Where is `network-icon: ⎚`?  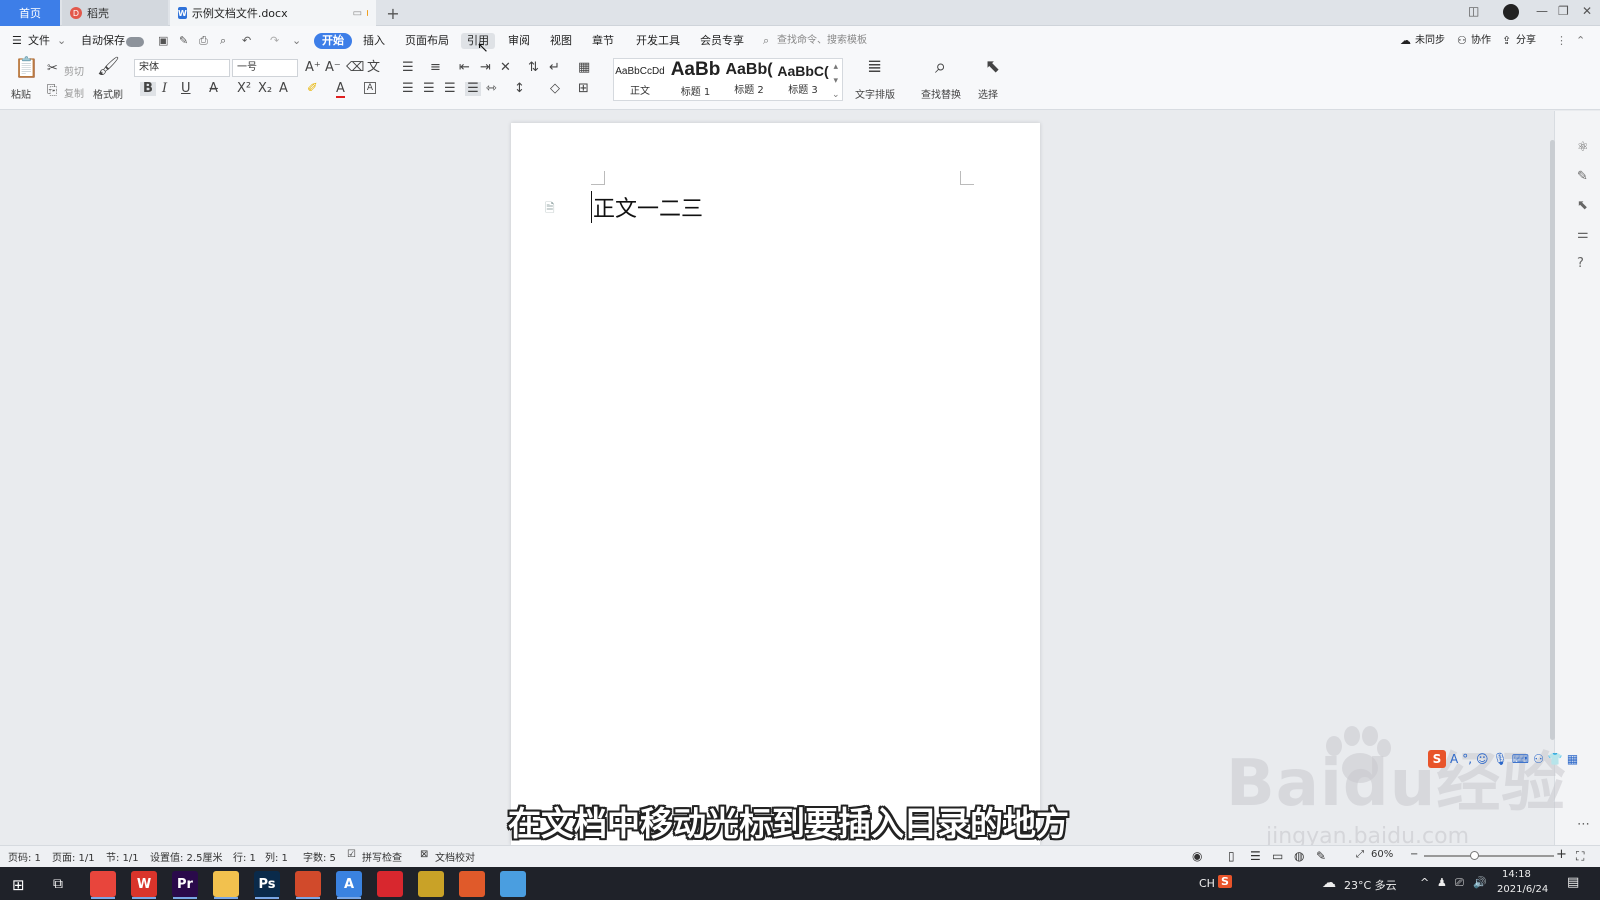 network-icon: ⎚ is located at coordinates (1459, 883).